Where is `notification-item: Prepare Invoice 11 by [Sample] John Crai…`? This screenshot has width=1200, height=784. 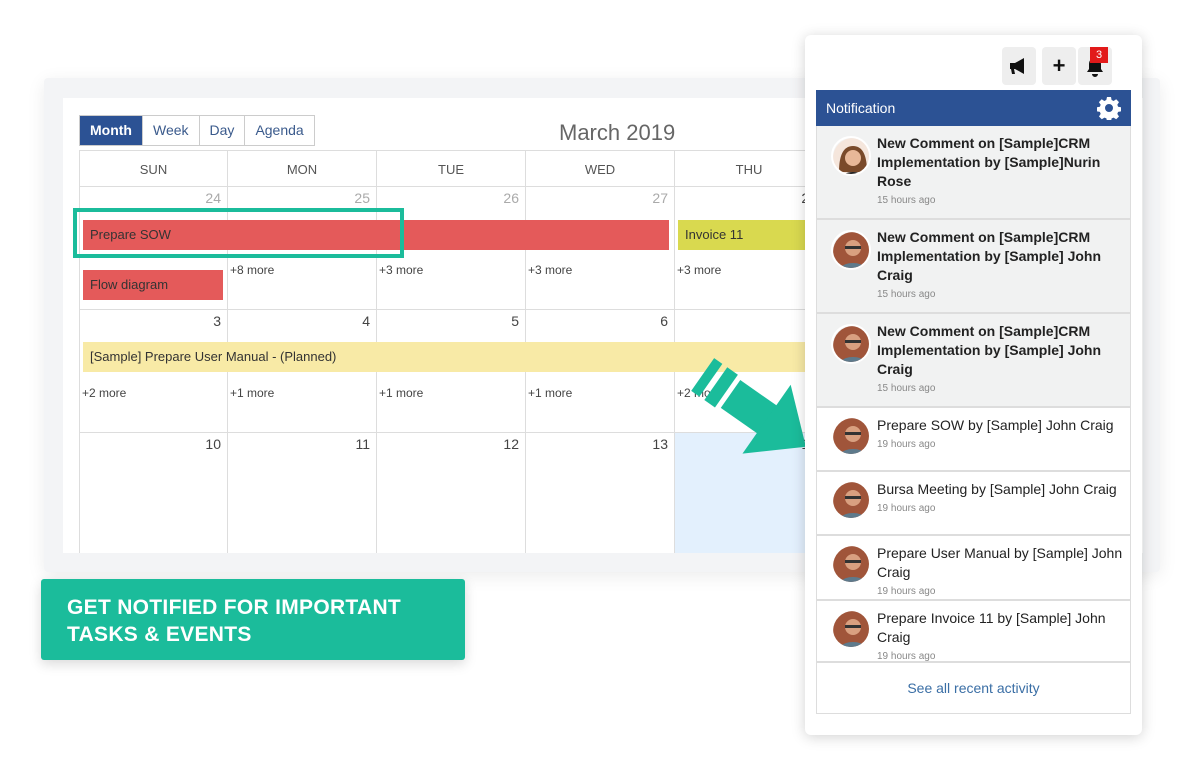
notification-item: Prepare Invoice 11 by [Sample] John Crai… is located at coordinates (973, 632).